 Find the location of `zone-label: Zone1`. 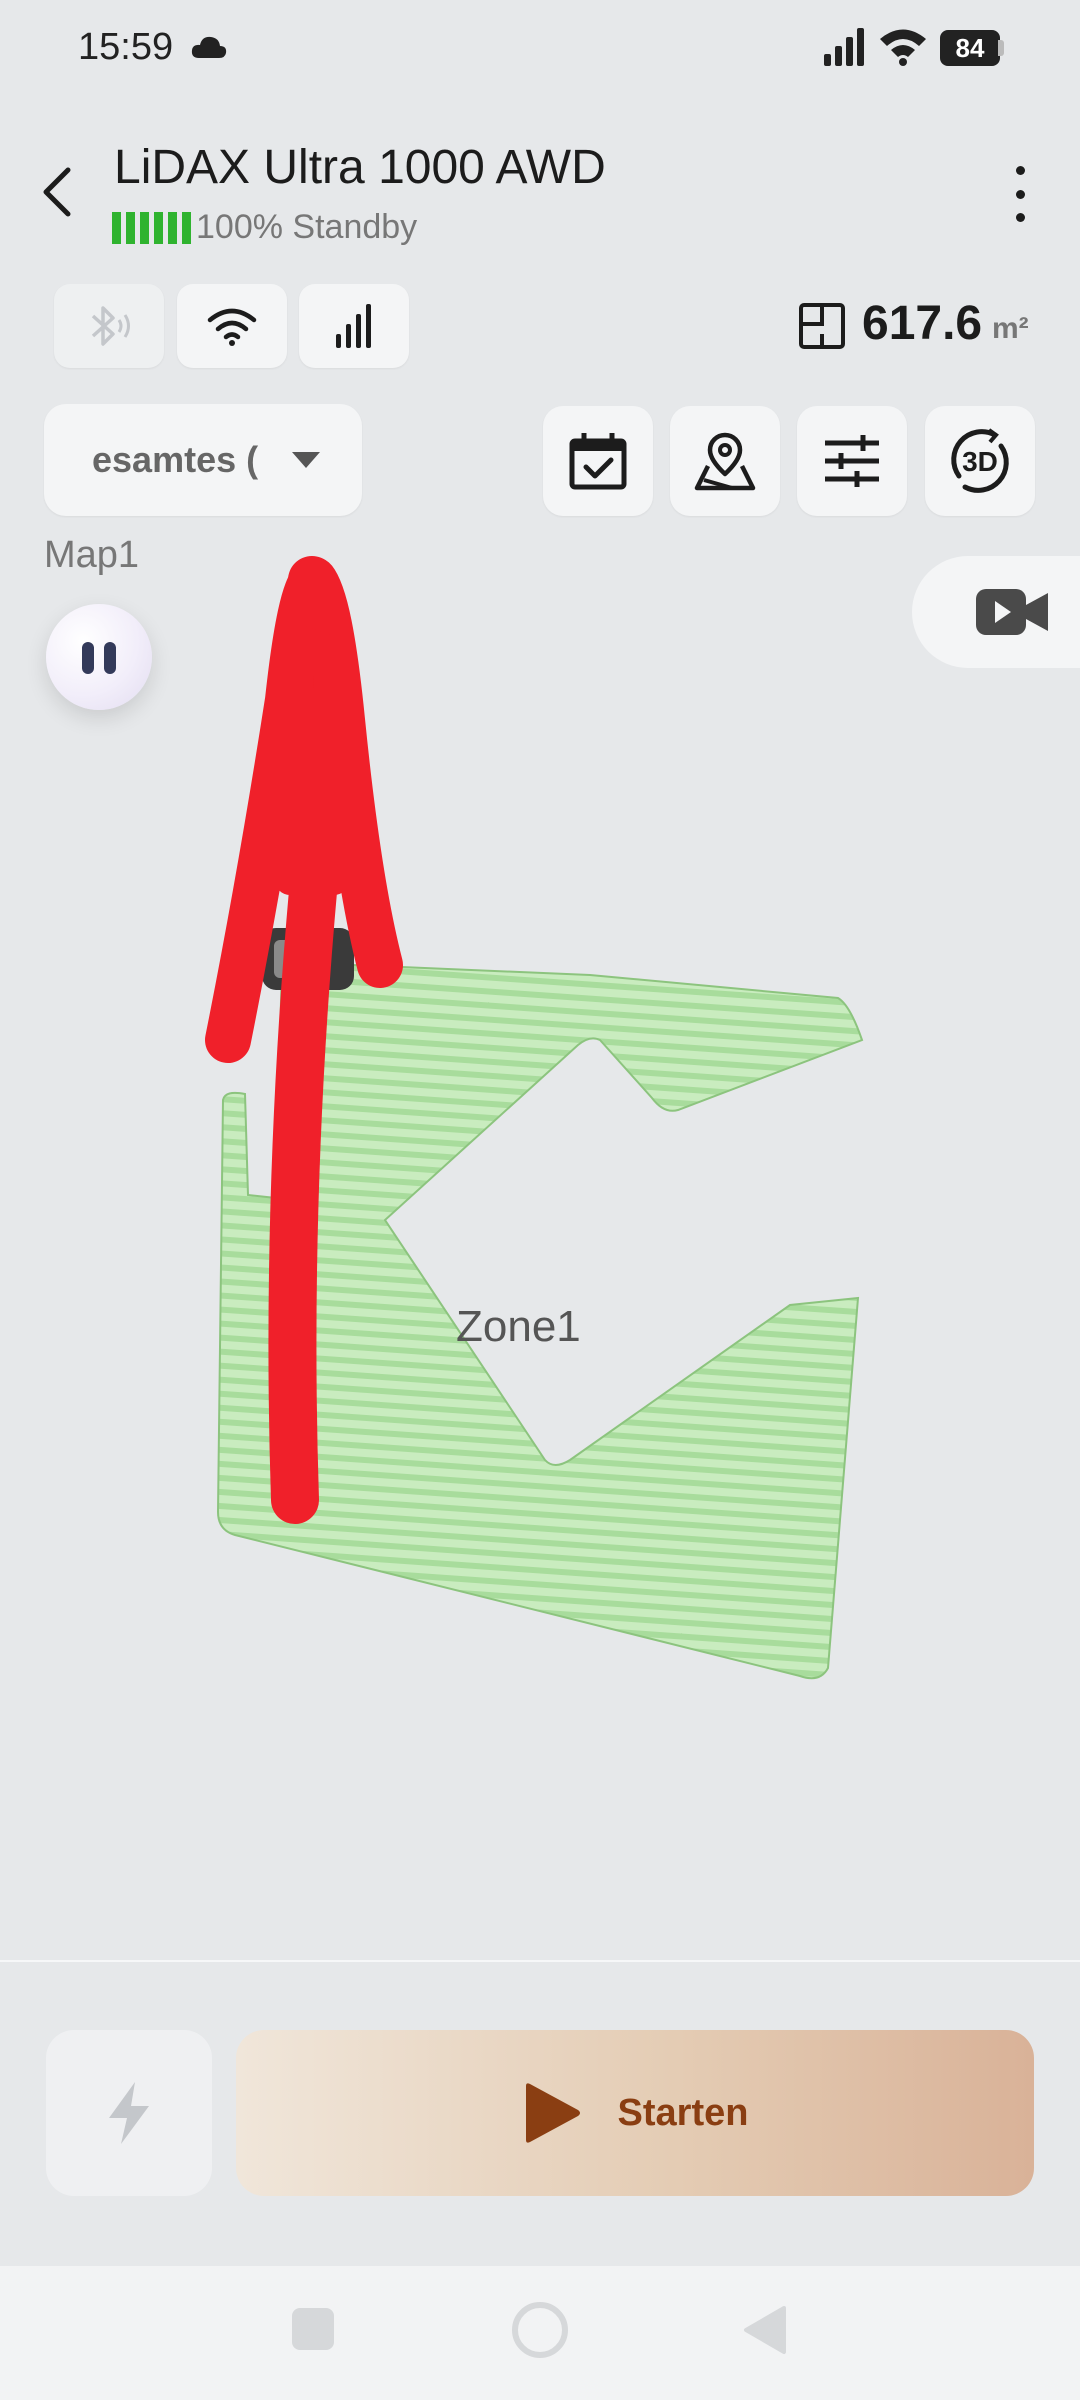

zone-label: Zone1 is located at coordinates (518, 1326).